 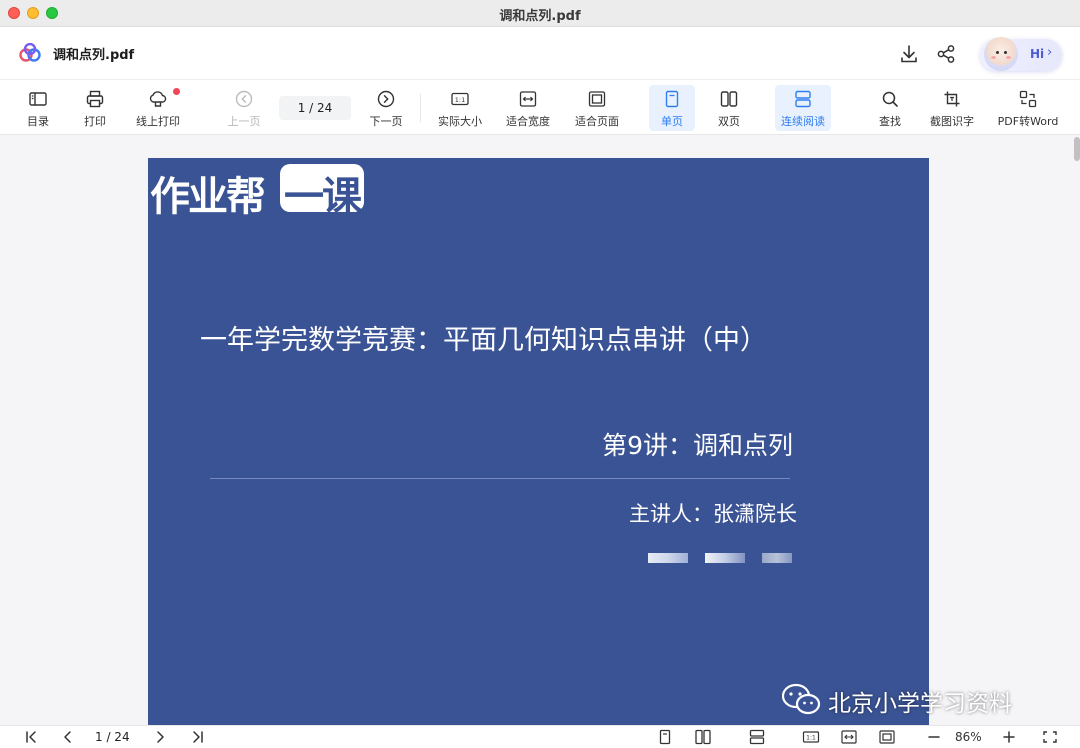 What do you see at coordinates (158, 121) in the screenshot?
I see `online-print-label: 线上打印` at bounding box center [158, 121].